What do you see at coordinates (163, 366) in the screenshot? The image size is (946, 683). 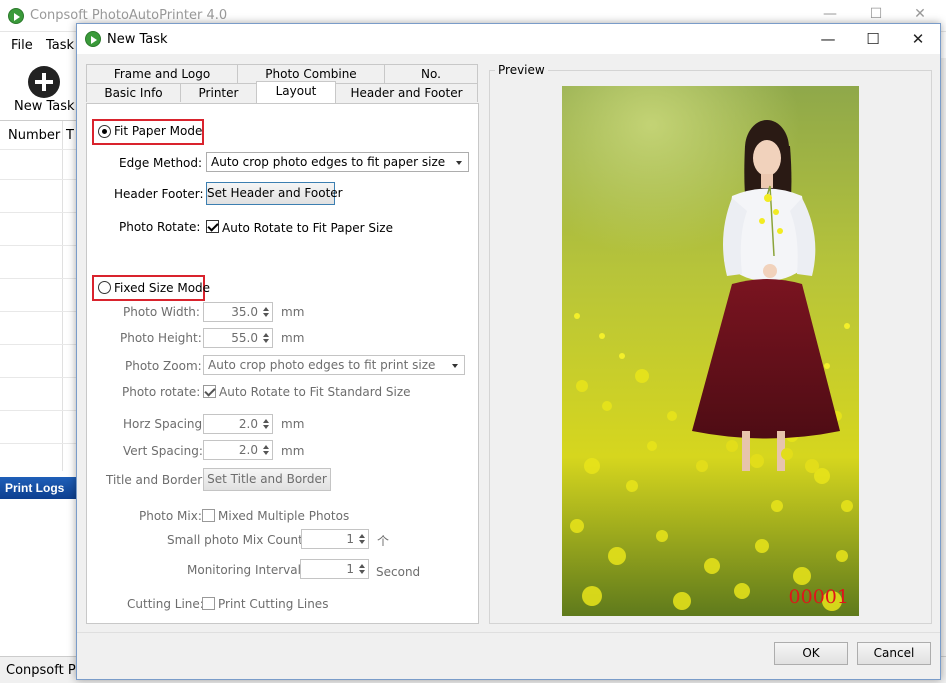 I see `photo-zoom-label: Photo Zoom:` at bounding box center [163, 366].